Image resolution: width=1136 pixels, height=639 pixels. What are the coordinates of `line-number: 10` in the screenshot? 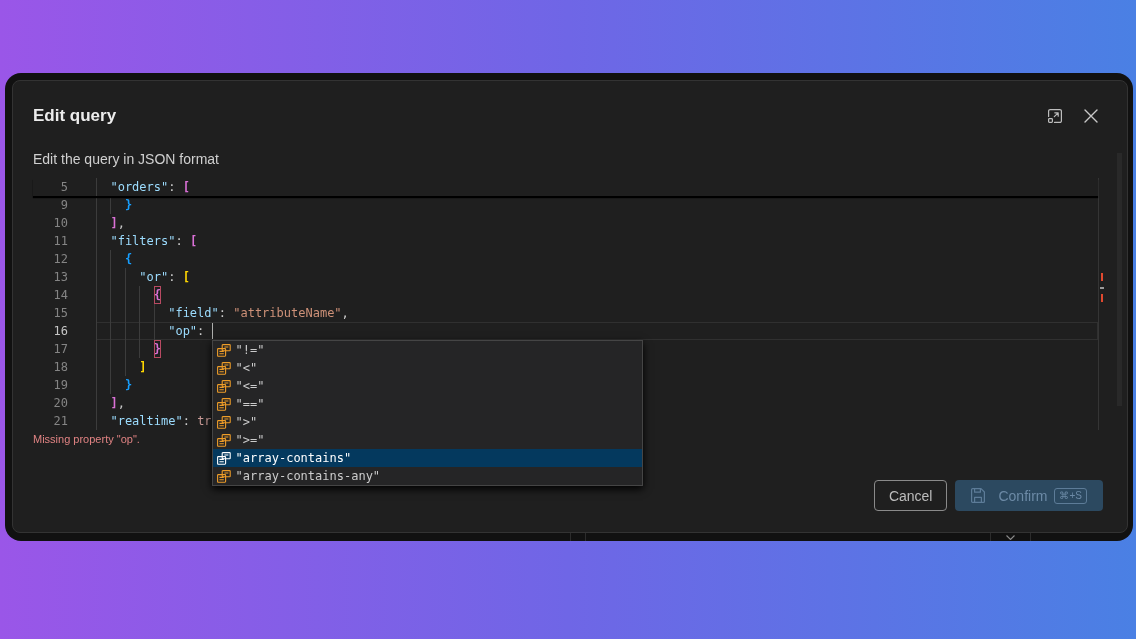 It's located at (60, 223).